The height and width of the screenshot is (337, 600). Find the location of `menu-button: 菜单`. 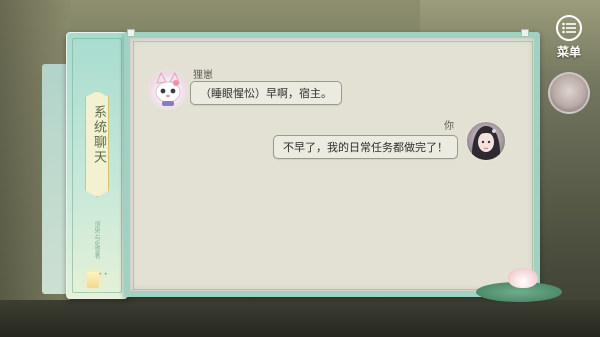

menu-button: 菜单 is located at coordinates (569, 40).